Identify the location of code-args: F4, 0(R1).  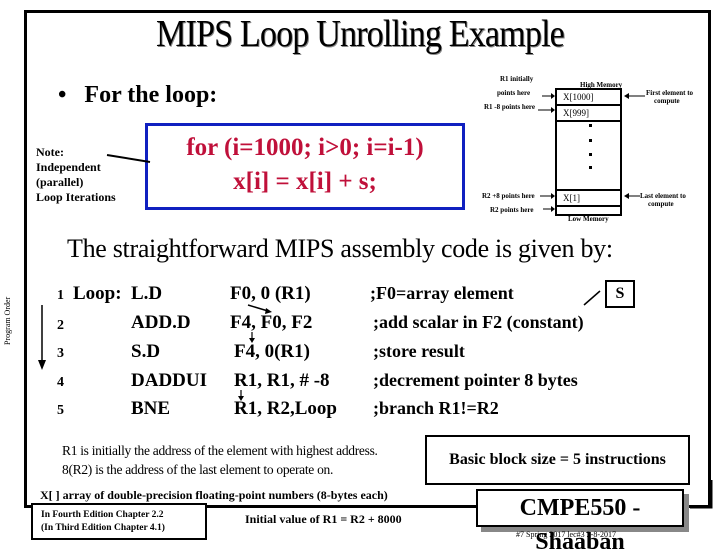
(272, 351).